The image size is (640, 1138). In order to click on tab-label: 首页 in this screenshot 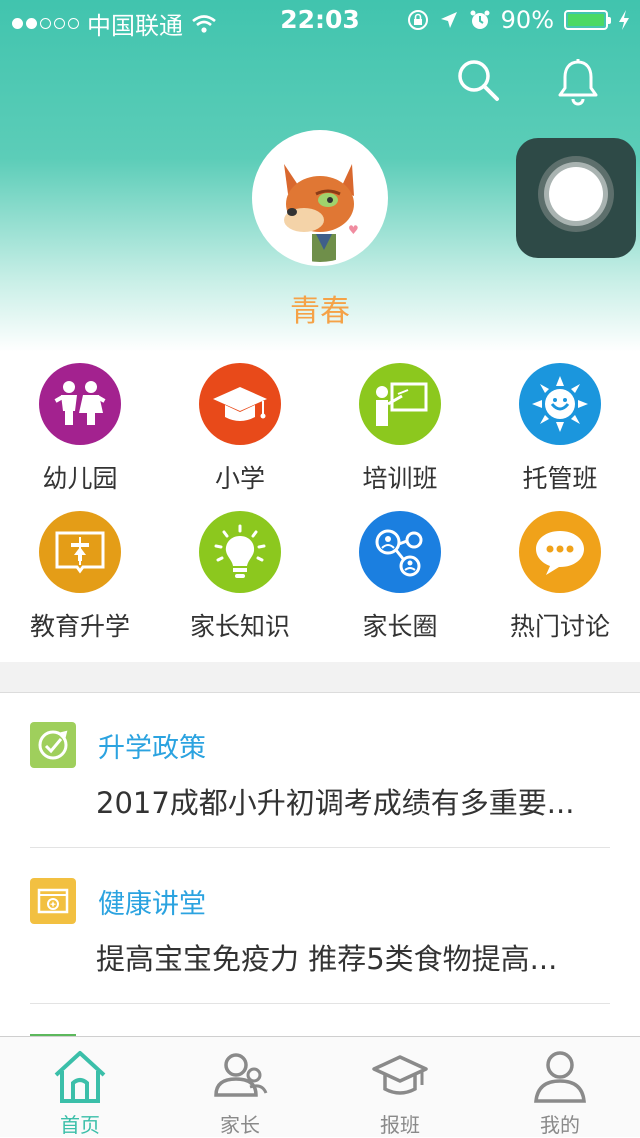, I will do `click(80, 1125)`.